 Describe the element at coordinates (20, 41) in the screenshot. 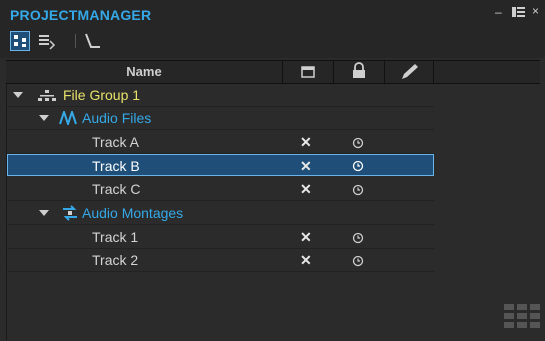

I see `tree-view-icon` at that location.